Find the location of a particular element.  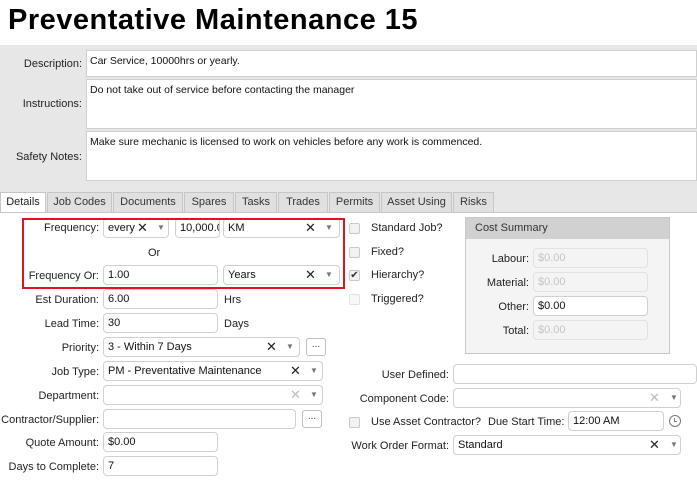

lead-time-label: Lead Time: is located at coordinates (71, 324).